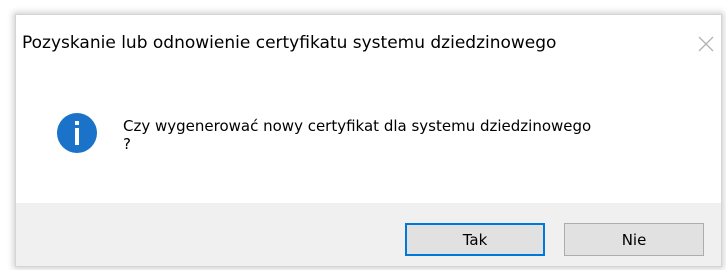 This screenshot has height=270, width=726. I want to click on message-line: ?, so click(127, 144).